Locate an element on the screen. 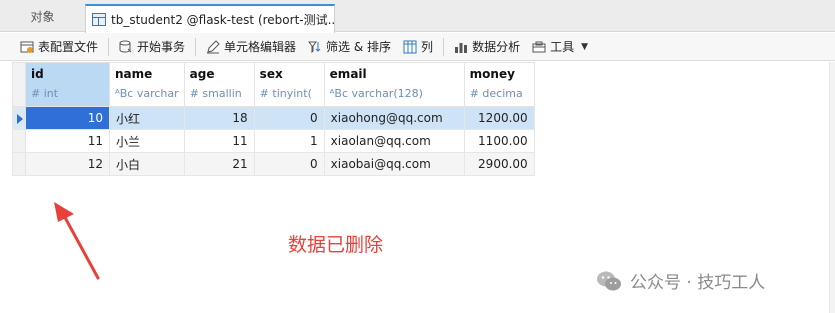 This screenshot has height=313, width=835. column-header-money: money # decima is located at coordinates (499, 84).